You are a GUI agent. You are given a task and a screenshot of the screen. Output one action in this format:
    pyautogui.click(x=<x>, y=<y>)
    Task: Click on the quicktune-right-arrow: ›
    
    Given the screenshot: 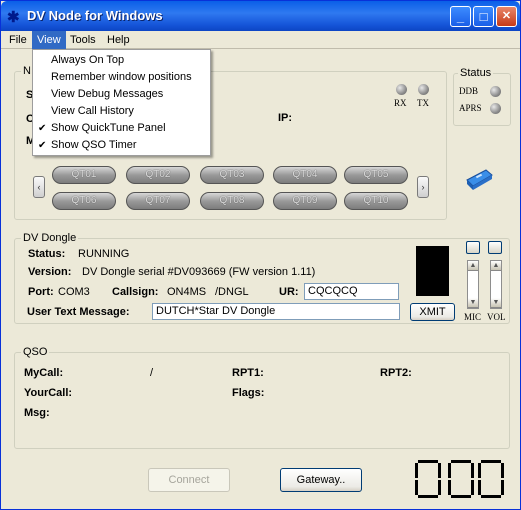 What is the action you would take?
    pyautogui.click(x=423, y=187)
    